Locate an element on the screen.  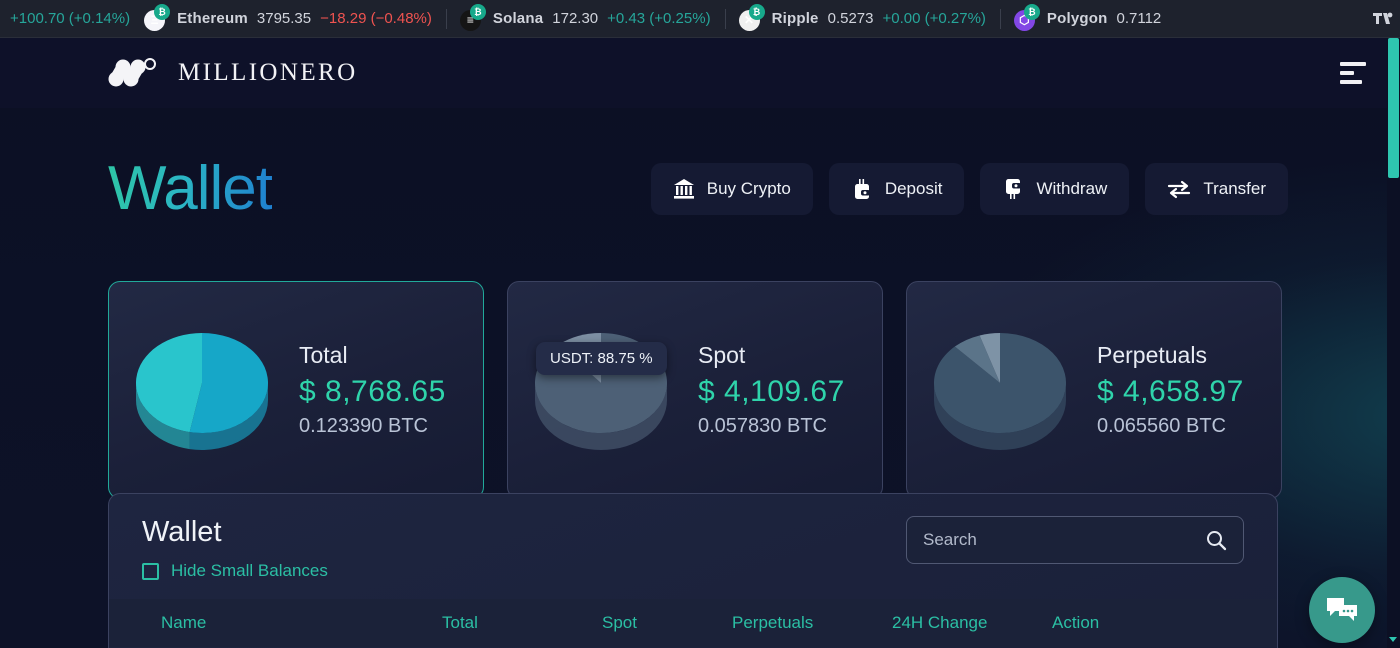
balance-info: Total $ 8,768.65 0.123390 BTC is located at coordinates (361, 390).